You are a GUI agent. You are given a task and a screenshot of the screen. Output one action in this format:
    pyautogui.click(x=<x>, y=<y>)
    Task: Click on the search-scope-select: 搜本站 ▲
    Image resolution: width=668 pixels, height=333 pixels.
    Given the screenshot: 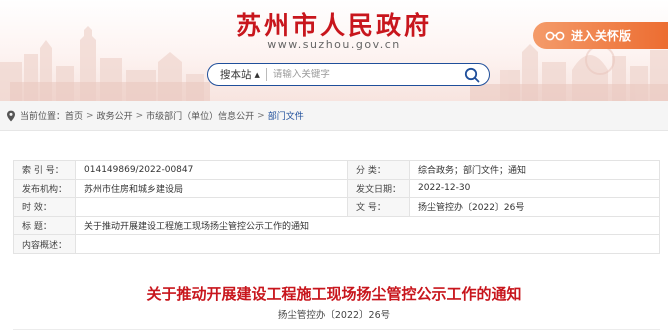 What is the action you would take?
    pyautogui.click(x=234, y=74)
    